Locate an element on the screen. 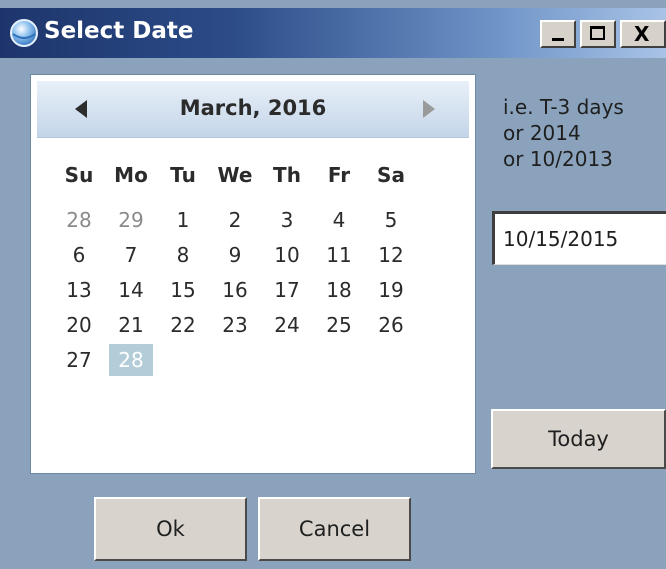  weekday-tu: Tu is located at coordinates (183, 175).